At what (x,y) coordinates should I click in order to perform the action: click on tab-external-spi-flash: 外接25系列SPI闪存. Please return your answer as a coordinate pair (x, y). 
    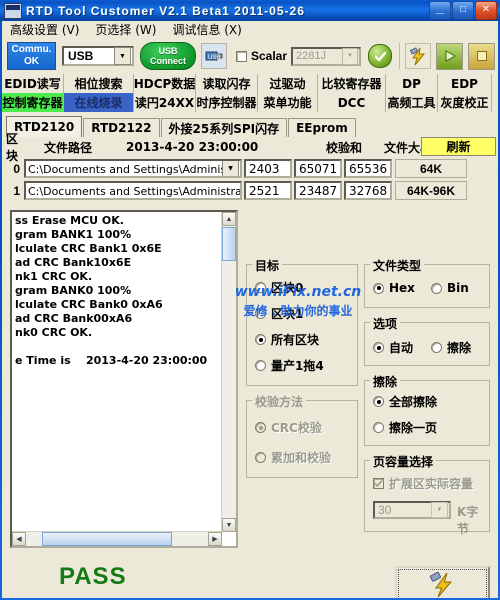
    Looking at the image, I should click on (224, 127).